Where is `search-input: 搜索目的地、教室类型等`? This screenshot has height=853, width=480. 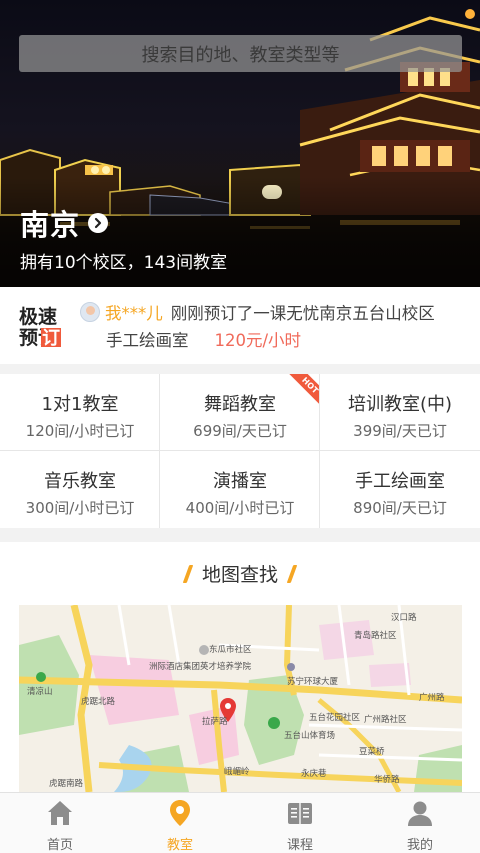 search-input: 搜索目的地、教室类型等 is located at coordinates (240, 53).